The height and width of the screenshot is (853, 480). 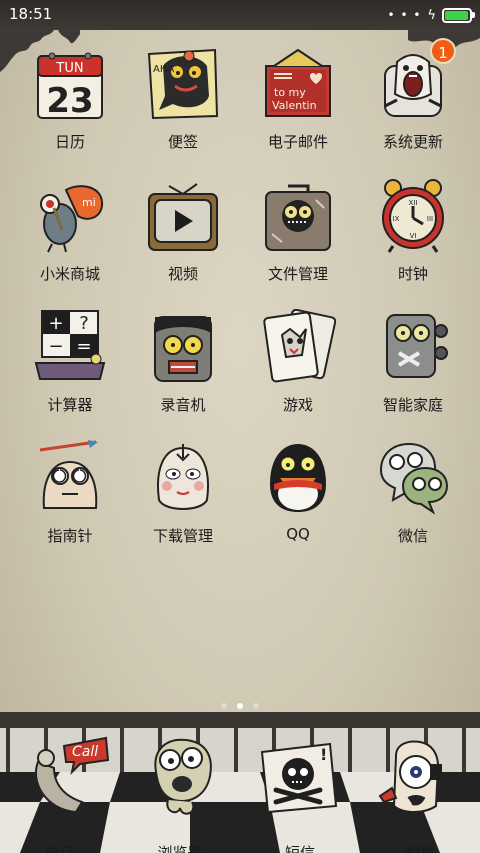 I want to click on app-label: 智能家庭, so click(x=412, y=405).